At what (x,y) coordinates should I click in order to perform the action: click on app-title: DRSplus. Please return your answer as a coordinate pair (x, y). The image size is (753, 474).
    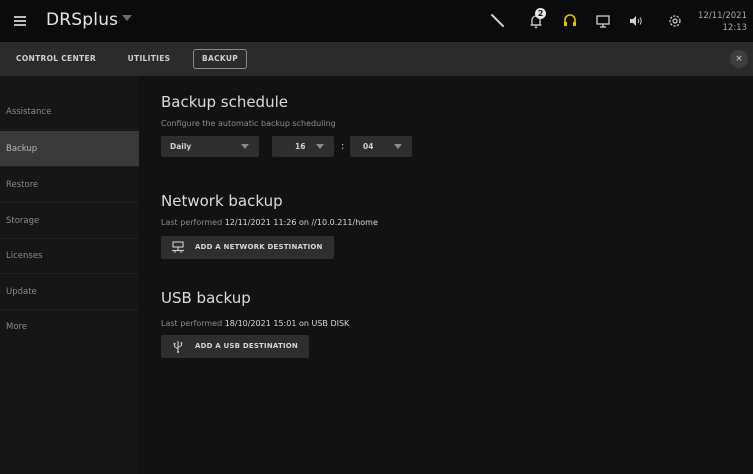
    Looking at the image, I should click on (82, 20).